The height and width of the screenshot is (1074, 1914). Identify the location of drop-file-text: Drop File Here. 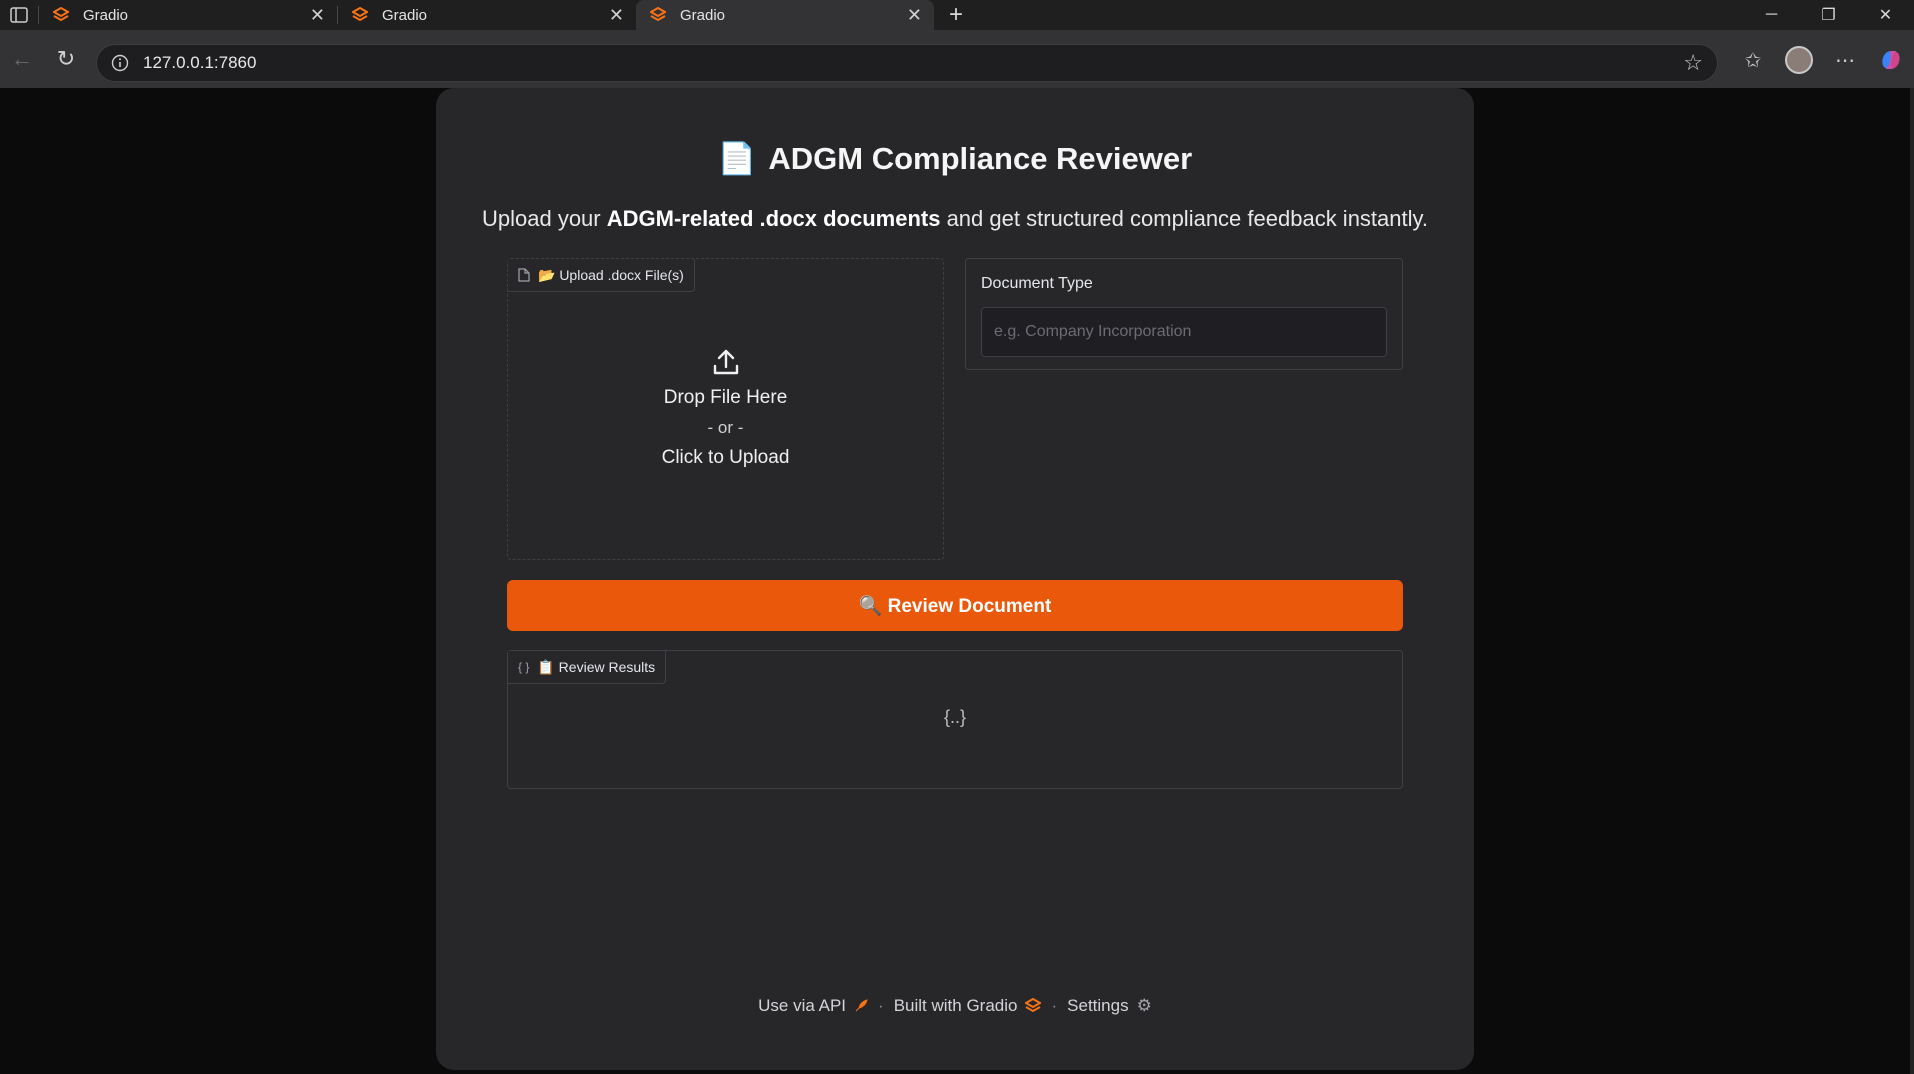
(725, 397).